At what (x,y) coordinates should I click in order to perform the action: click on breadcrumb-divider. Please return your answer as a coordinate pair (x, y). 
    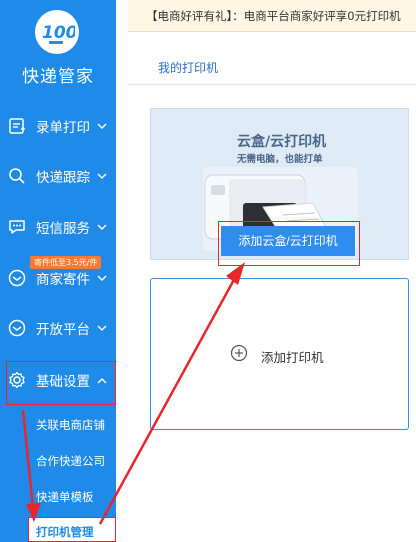
    Looking at the image, I should click on (272, 84).